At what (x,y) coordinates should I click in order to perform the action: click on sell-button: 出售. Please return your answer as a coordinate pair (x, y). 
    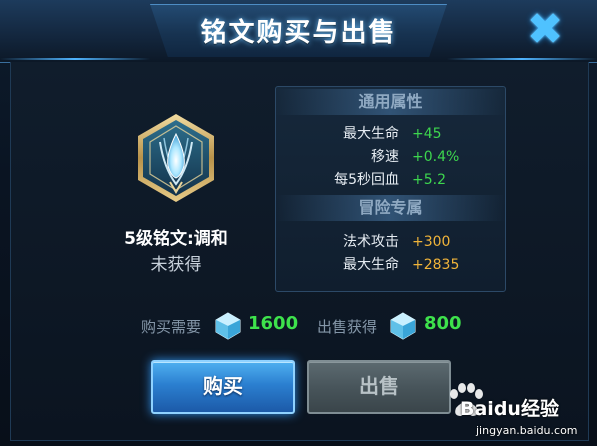
    Looking at the image, I should click on (379, 387).